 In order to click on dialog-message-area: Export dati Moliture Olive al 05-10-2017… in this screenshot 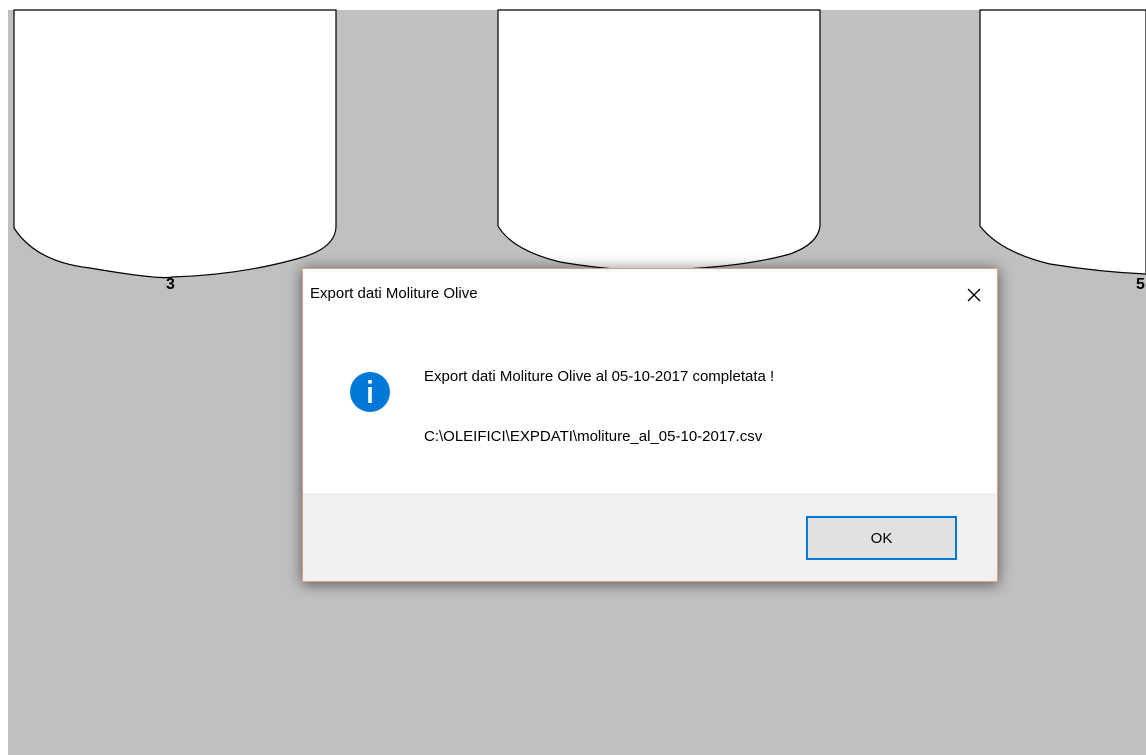, I will do `click(650, 406)`.